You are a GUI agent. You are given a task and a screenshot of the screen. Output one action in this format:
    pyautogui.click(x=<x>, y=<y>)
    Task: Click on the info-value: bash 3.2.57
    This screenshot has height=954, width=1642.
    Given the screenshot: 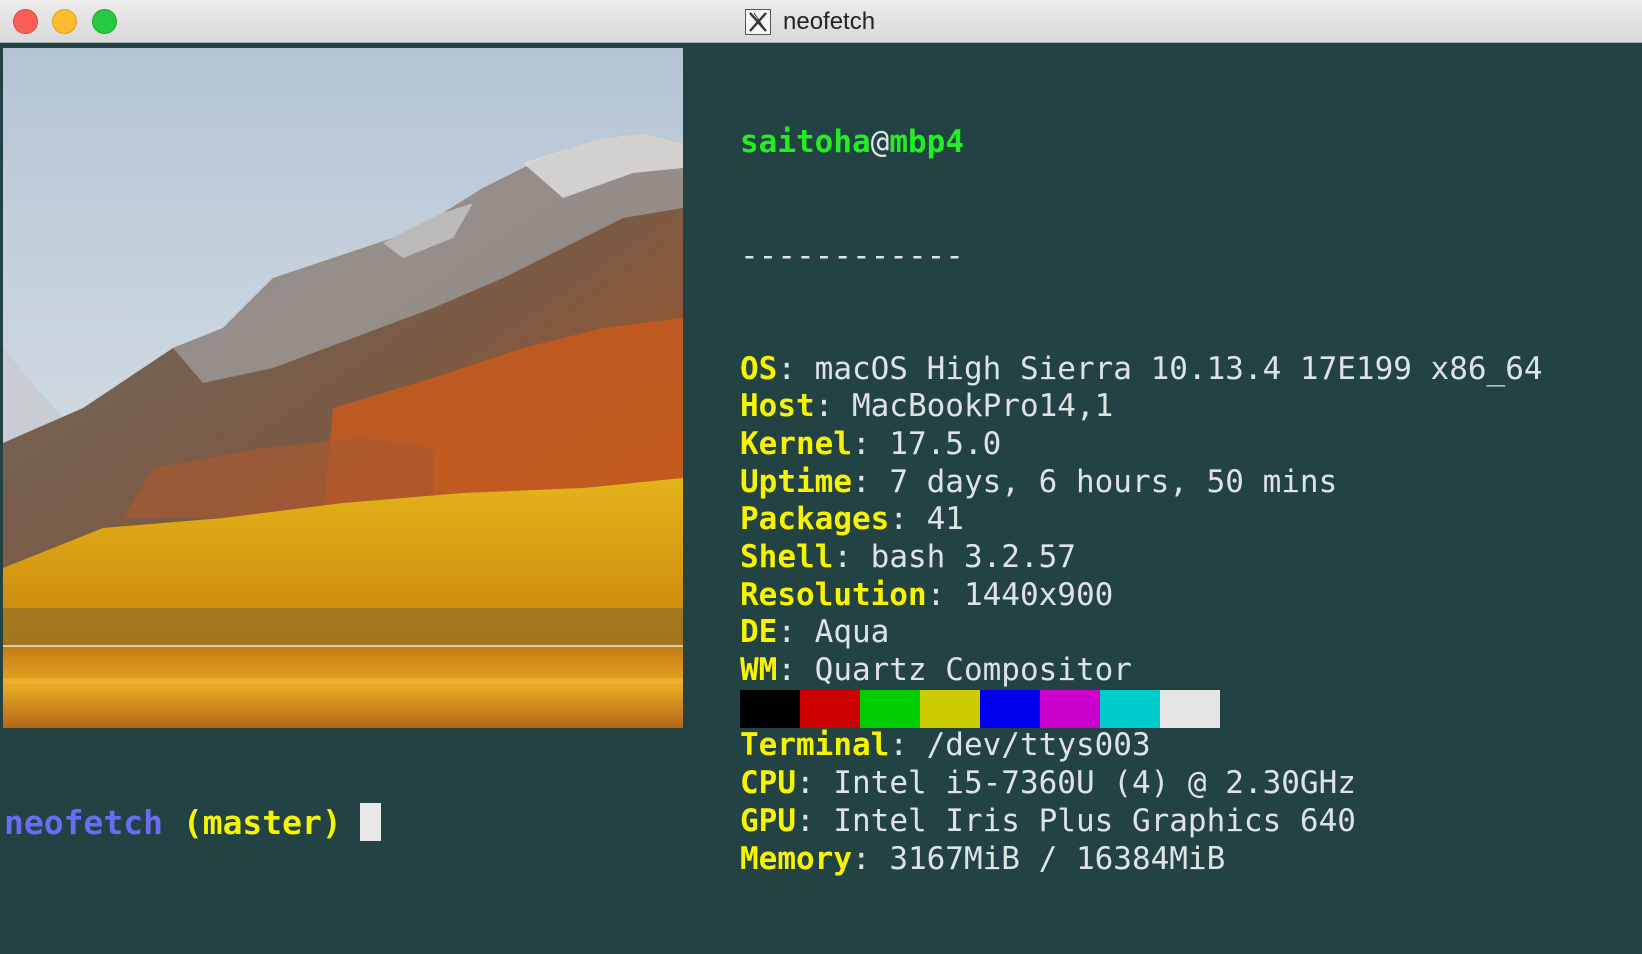 What is the action you would take?
    pyautogui.click(x=973, y=557)
    